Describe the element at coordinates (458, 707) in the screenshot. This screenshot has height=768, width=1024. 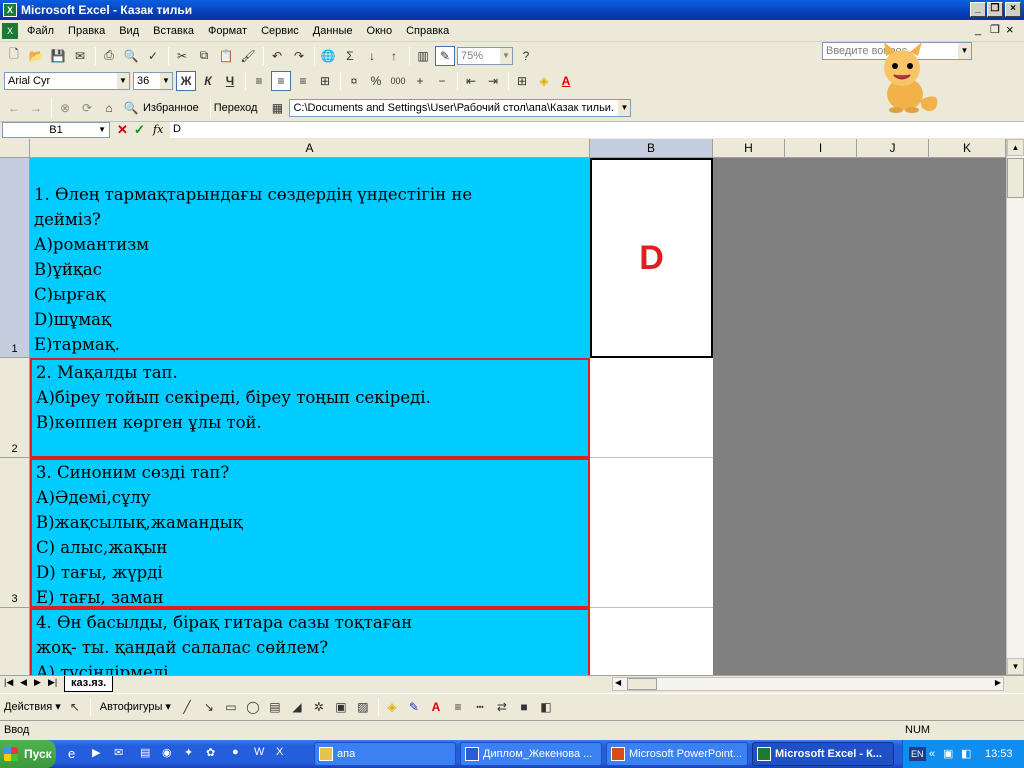
I see `line-style-icon: ≡` at that location.